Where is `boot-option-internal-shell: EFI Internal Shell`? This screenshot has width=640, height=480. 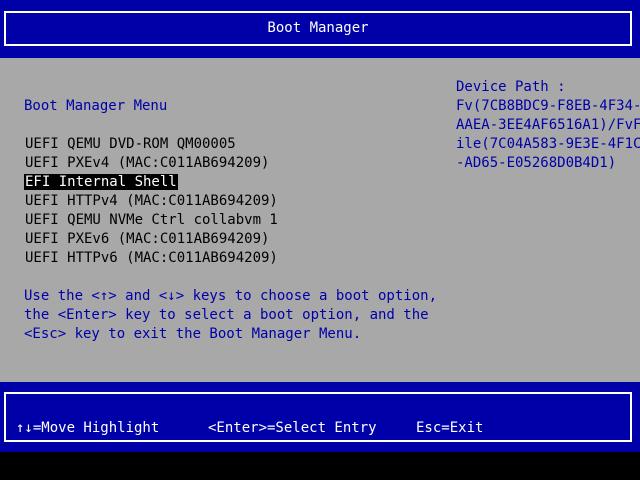
boot-option-internal-shell: EFI Internal Shell is located at coordinates (151, 182).